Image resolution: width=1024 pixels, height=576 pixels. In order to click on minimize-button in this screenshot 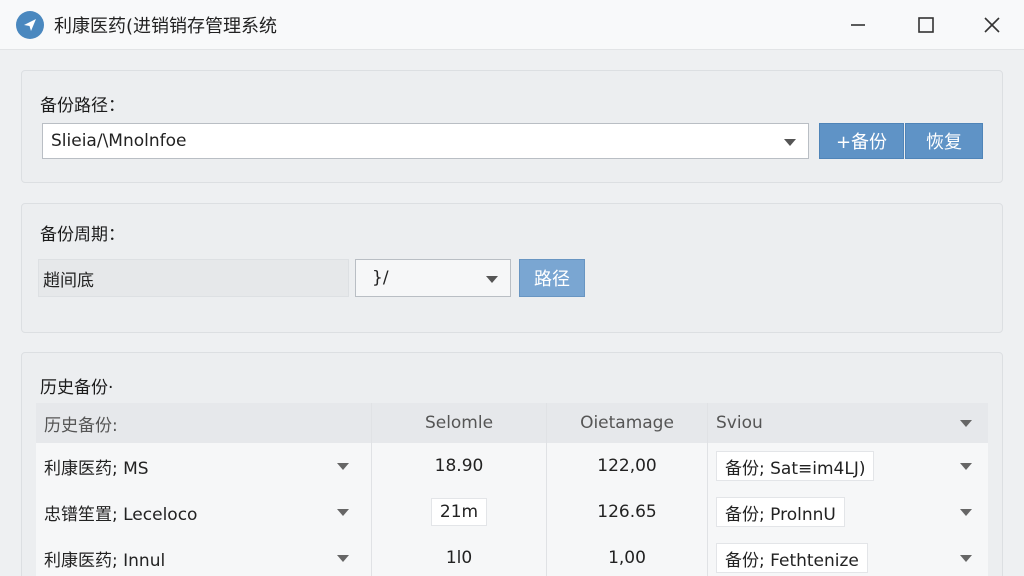, I will do `click(858, 25)`.